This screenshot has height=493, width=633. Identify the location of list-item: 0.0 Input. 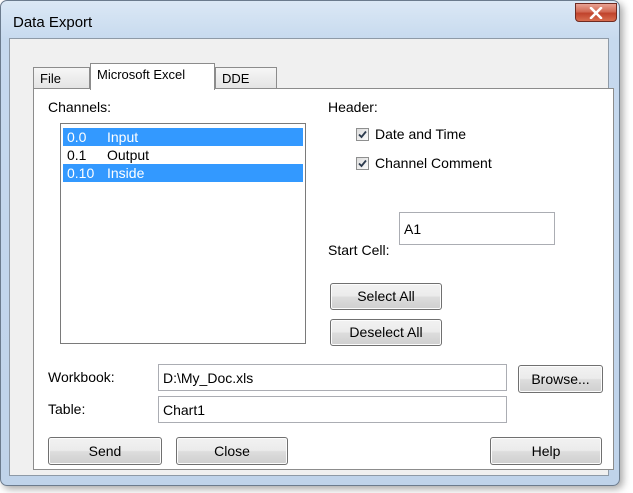
(183, 137).